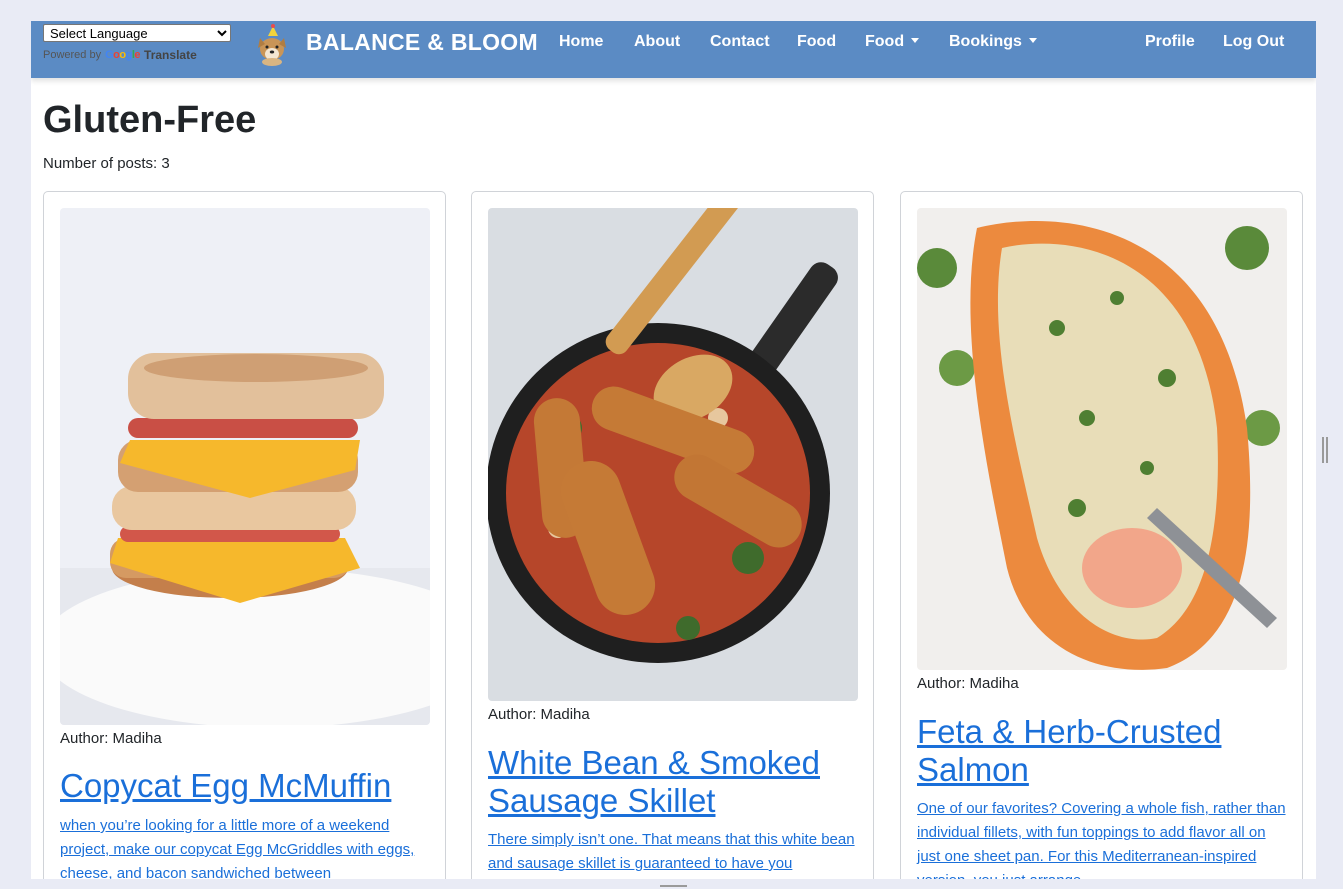 This screenshot has width=1343, height=889. Describe the element at coordinates (150, 120) in the screenshot. I see `page-title: Gluten-Free` at that location.